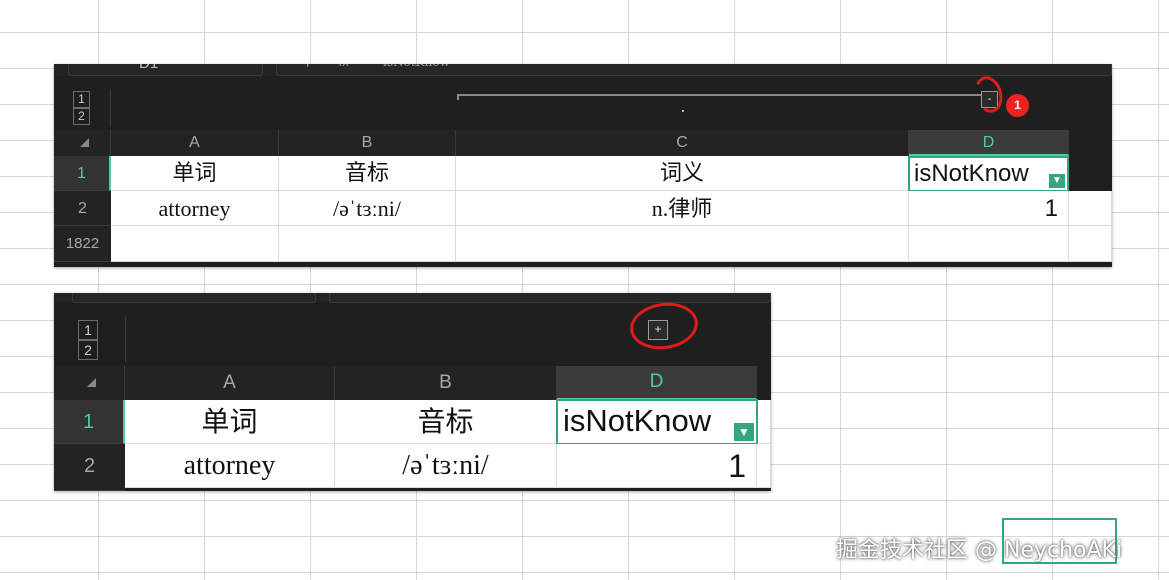  I want to click on cell-d1-b-selected: isNotKnow ▼, so click(657, 422).